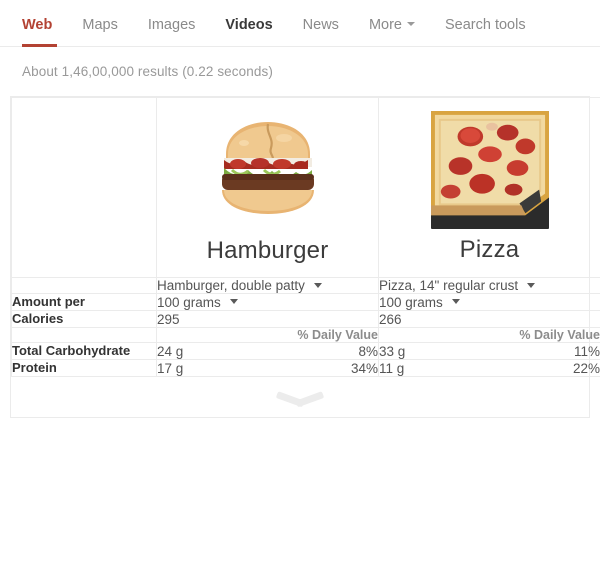 The height and width of the screenshot is (567, 600). I want to click on daily-value-header-hamburger: % Daily Value, so click(267, 335).